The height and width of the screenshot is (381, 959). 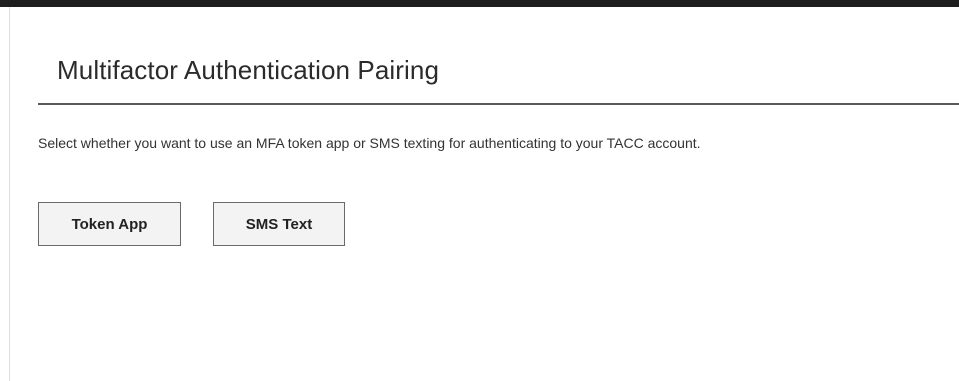 I want to click on token-app-button: Token App, so click(x=109, y=224).